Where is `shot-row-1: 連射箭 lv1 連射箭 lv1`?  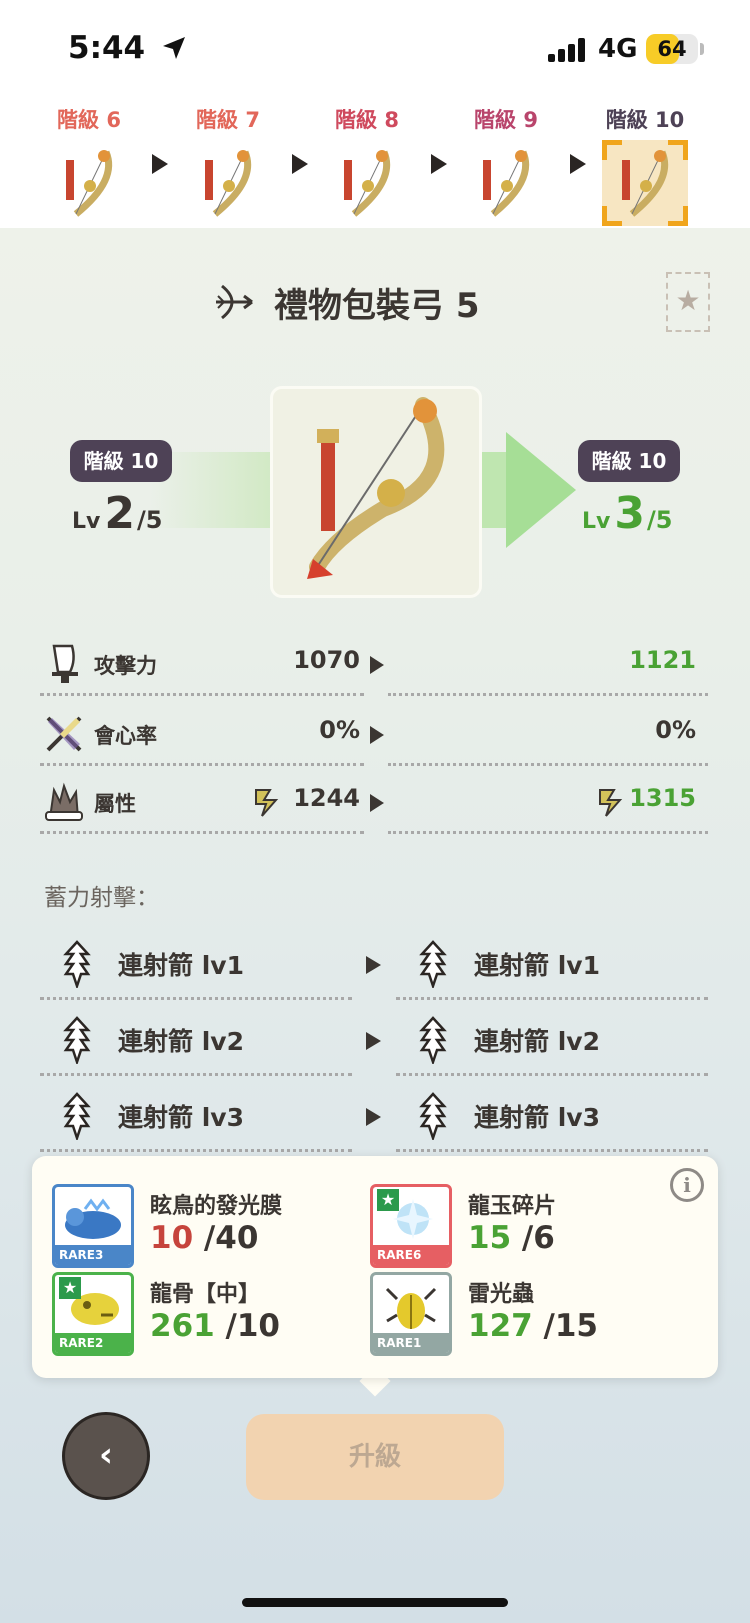 shot-row-1: 連射箭 lv1 連射箭 lv1 is located at coordinates (374, 965).